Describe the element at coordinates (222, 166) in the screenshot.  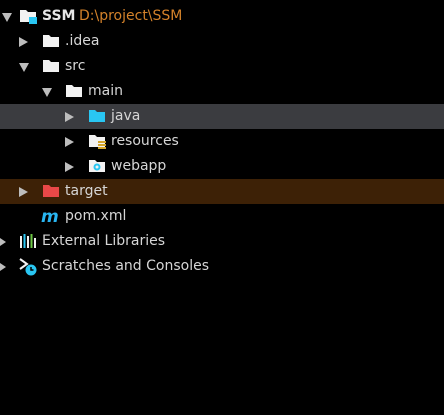
I see `tree-item-webapp: webapp` at that location.